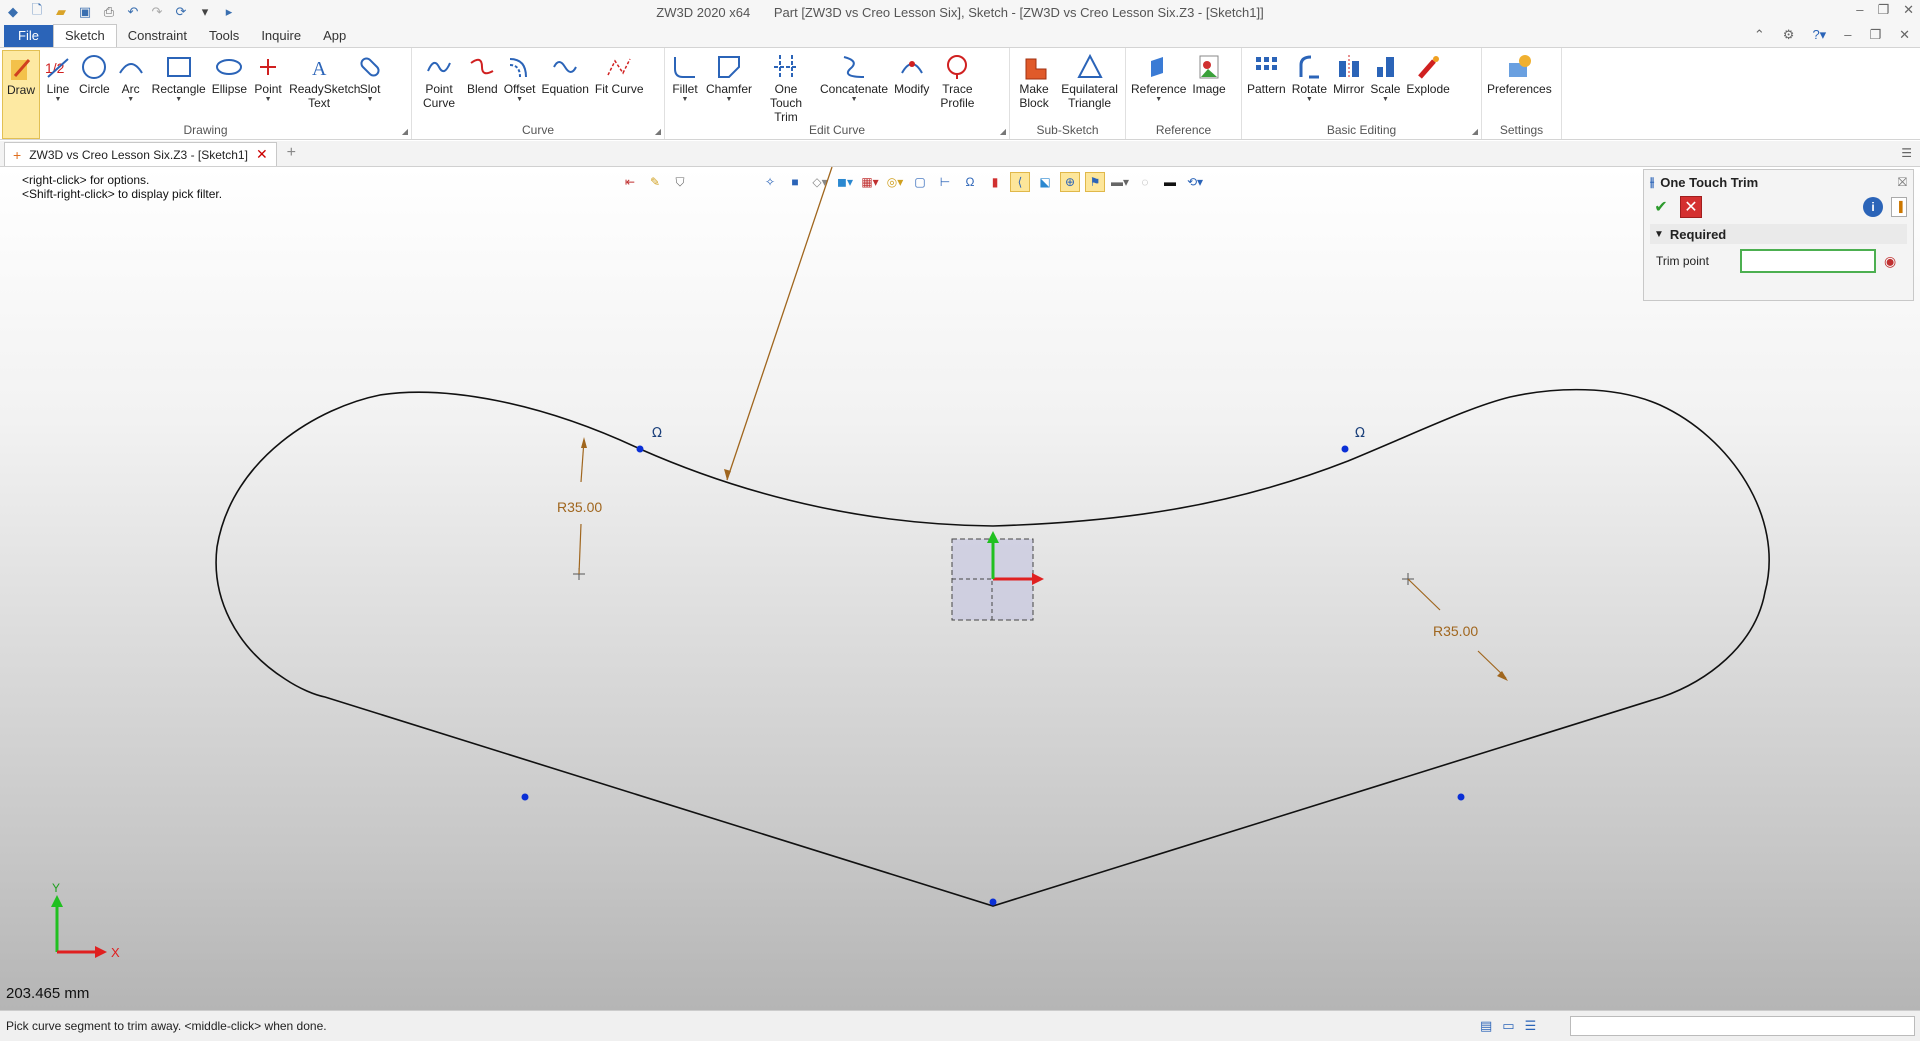  What do you see at coordinates (370, 100) in the screenshot?
I see `slot-dropdown-icon: ▼` at bounding box center [370, 100].